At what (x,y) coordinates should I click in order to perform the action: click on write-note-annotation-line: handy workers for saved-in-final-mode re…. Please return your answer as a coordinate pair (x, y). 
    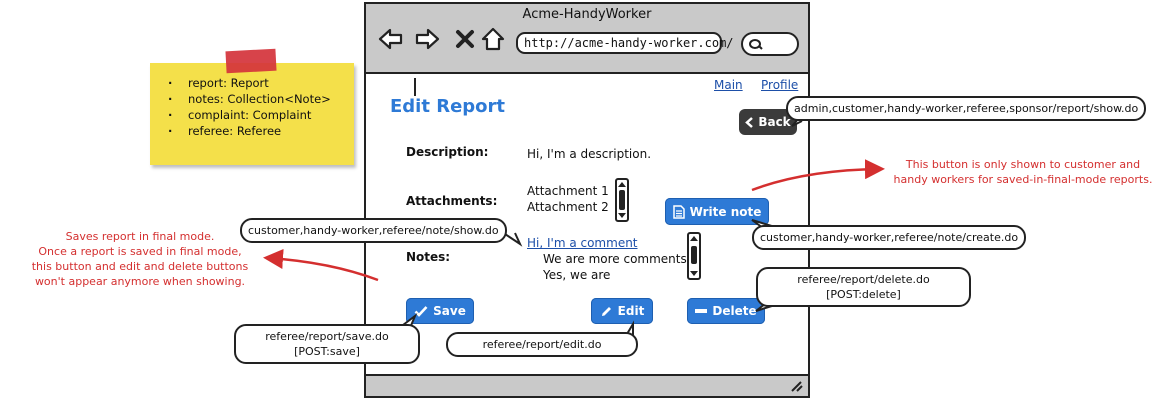
    Looking at the image, I should click on (1023, 179).